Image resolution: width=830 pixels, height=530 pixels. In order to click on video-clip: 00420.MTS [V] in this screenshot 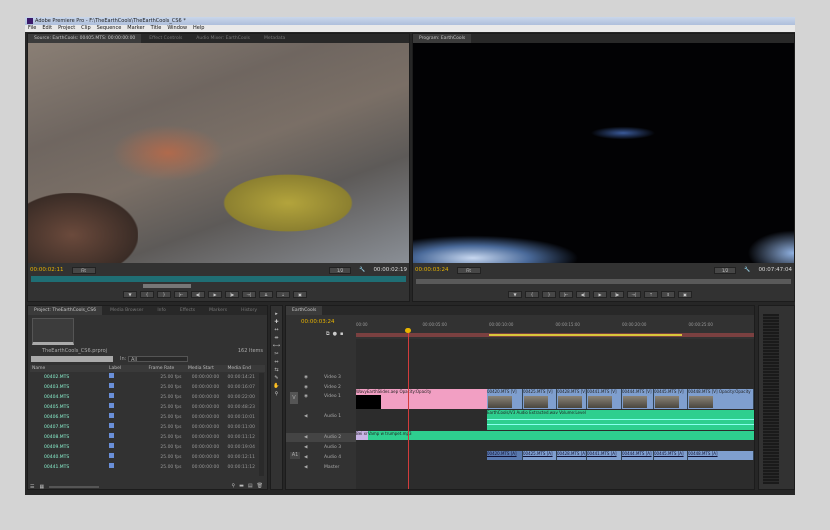, I will do `click(505, 399)`.